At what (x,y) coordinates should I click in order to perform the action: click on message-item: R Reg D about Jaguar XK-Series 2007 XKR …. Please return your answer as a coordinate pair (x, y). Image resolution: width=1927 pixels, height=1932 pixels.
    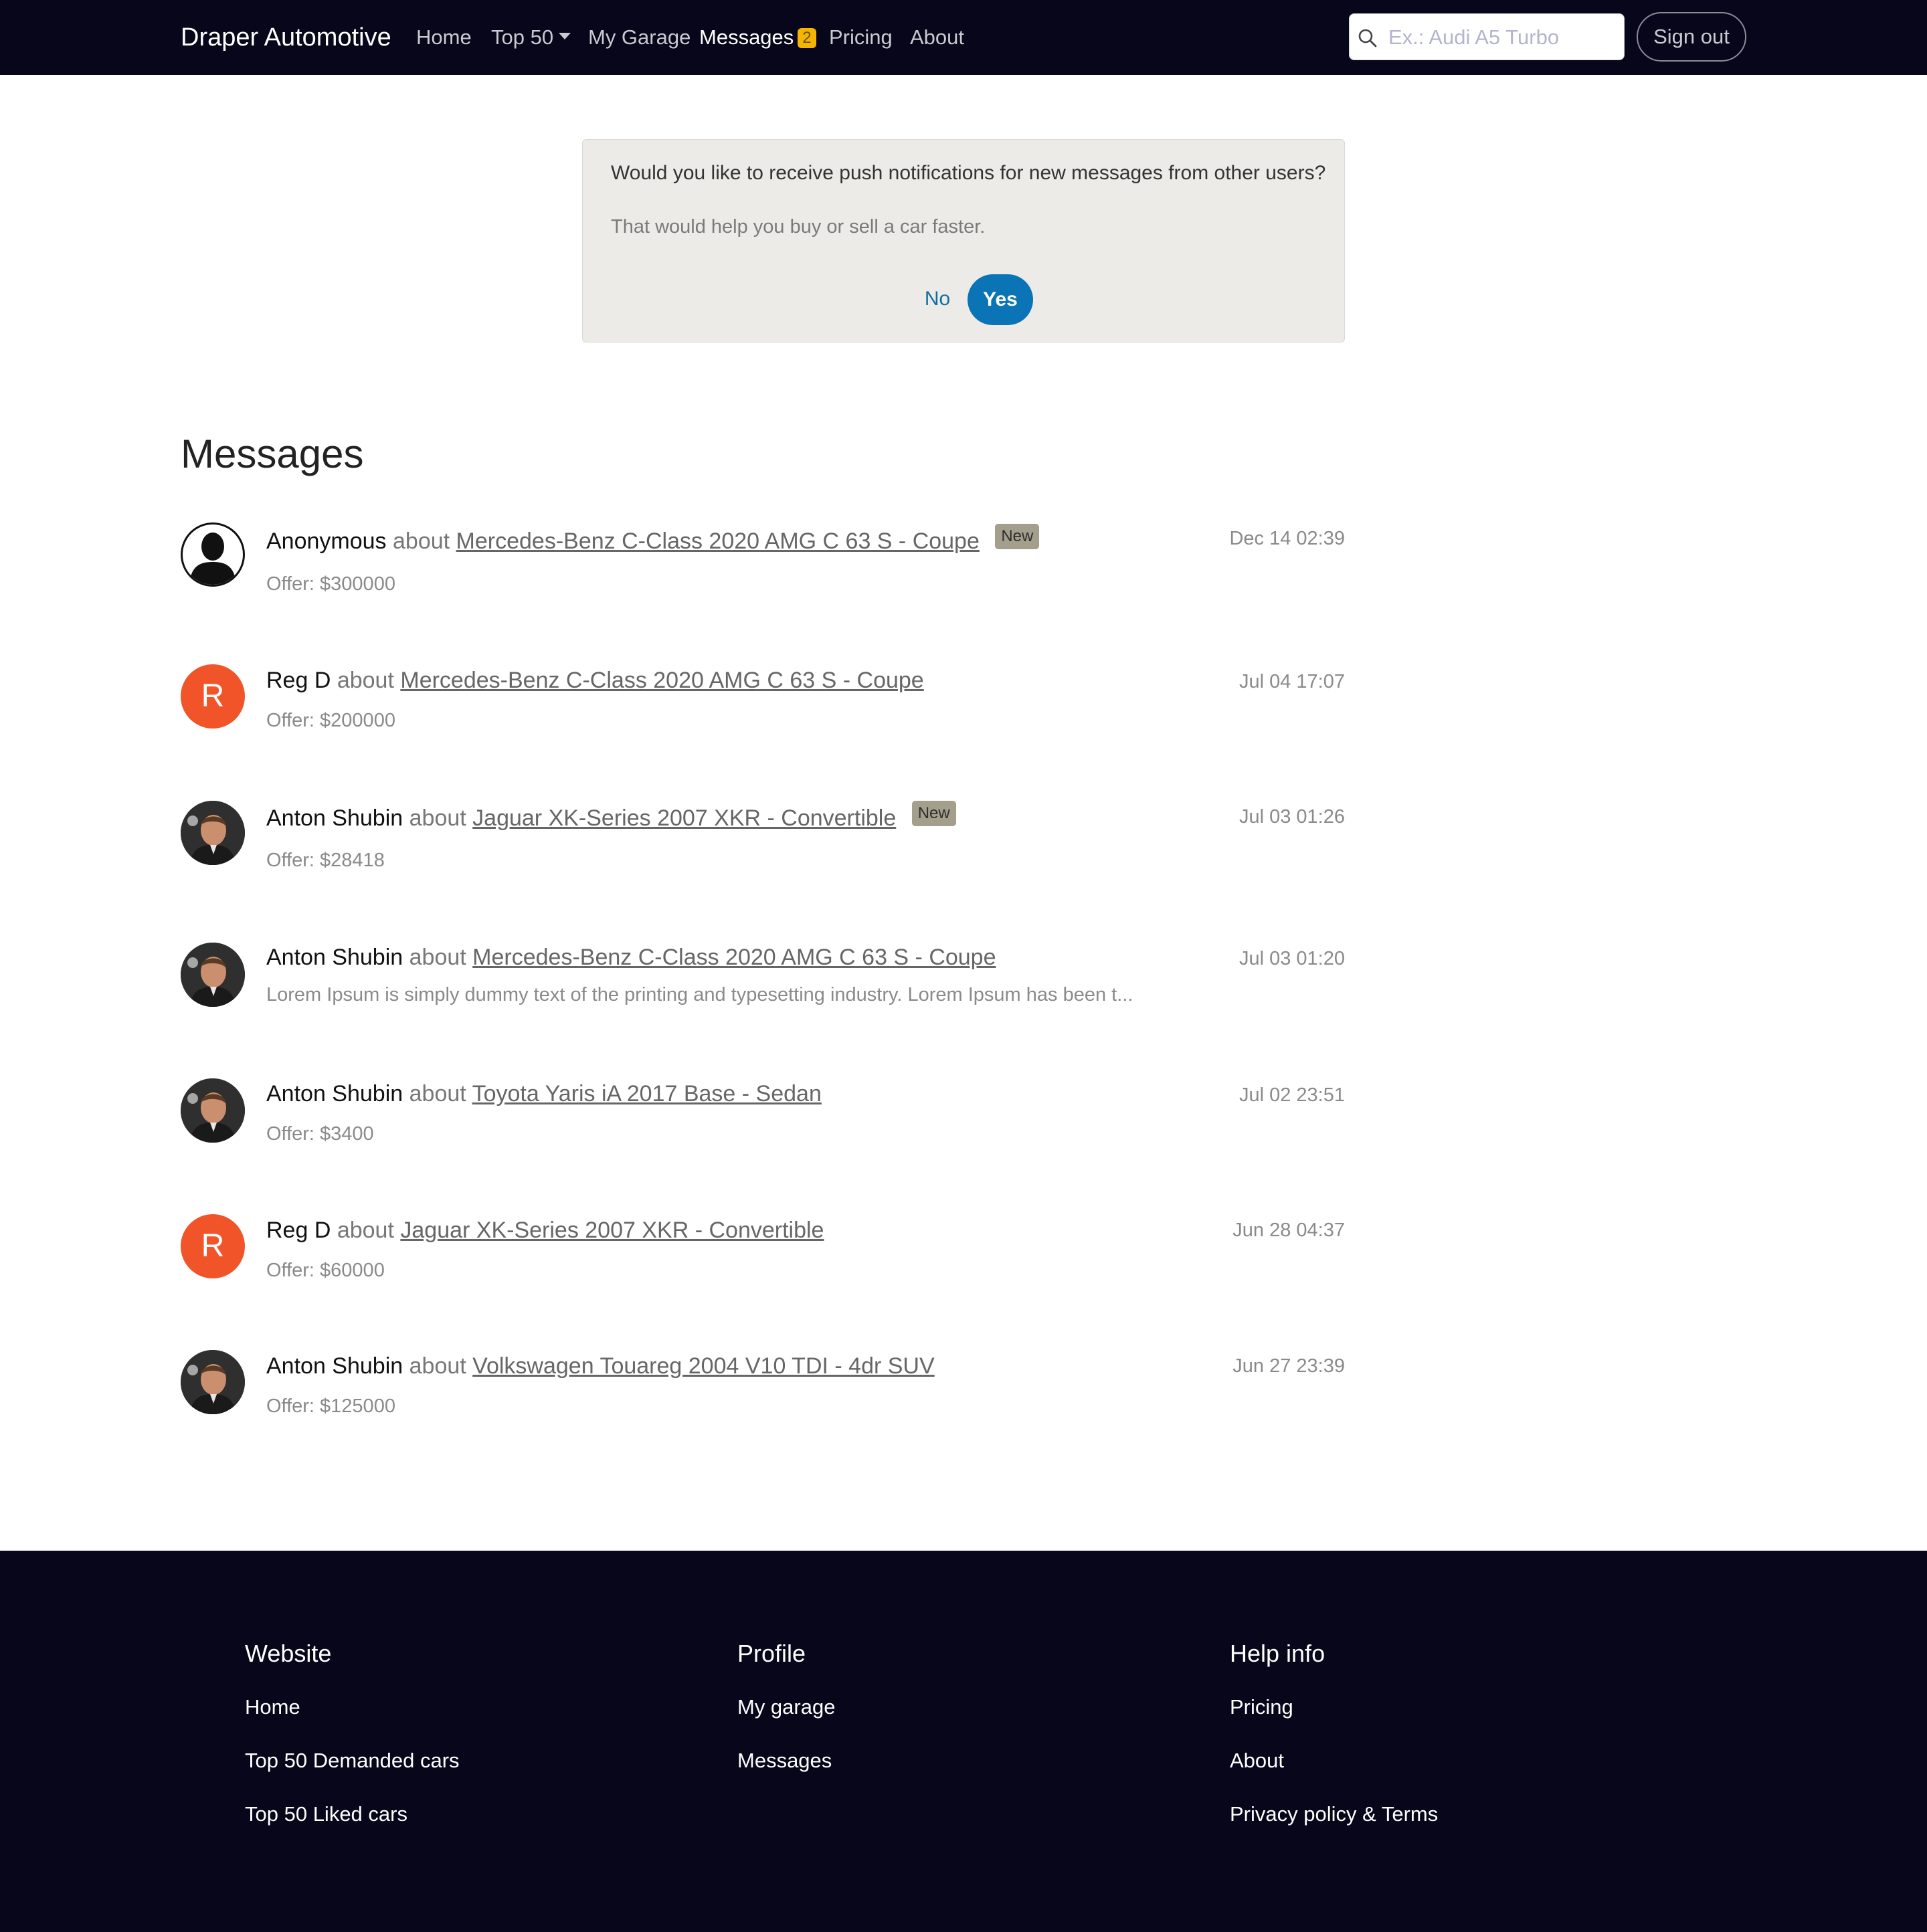
    Looking at the image, I should click on (763, 1254).